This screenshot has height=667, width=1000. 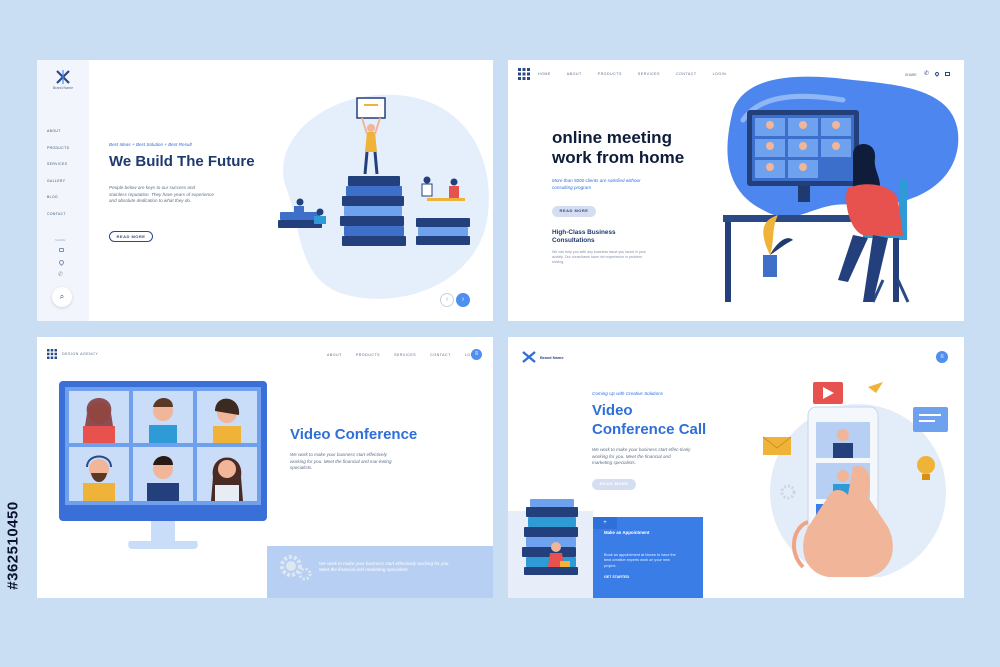 What do you see at coordinates (463, 300) in the screenshot?
I see `next-arrow-icon: ›` at bounding box center [463, 300].